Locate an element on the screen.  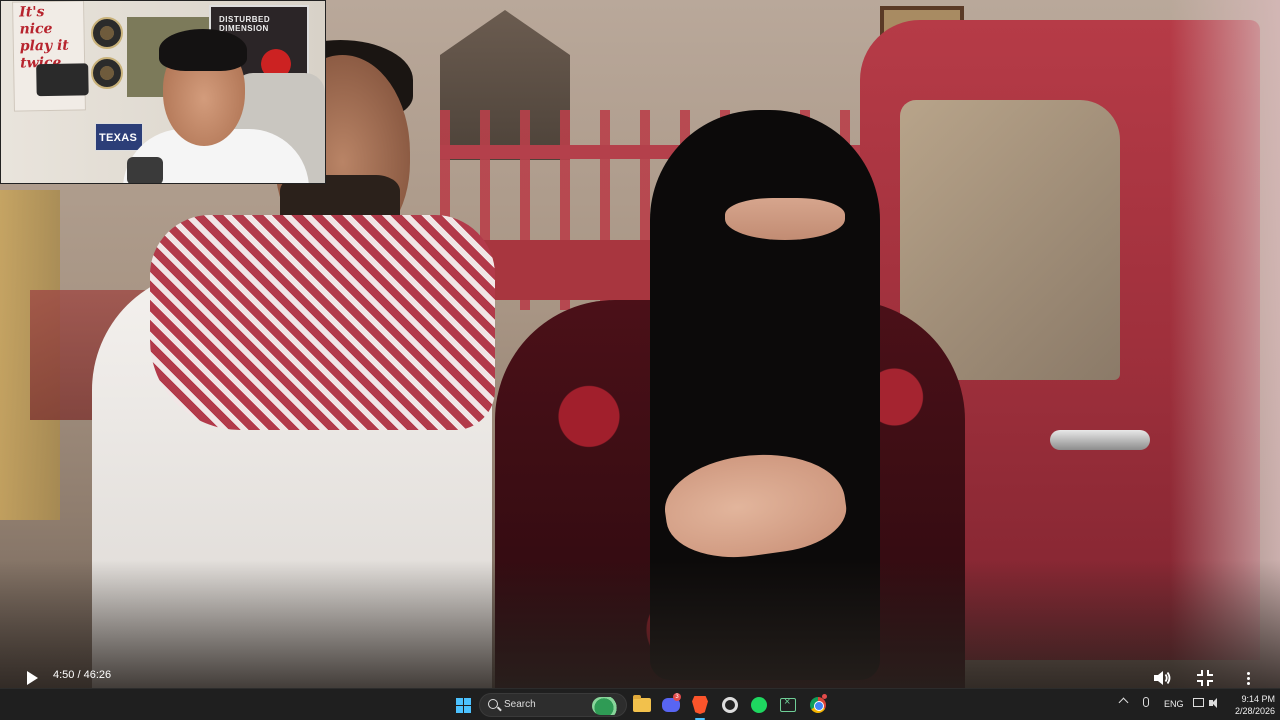
exit-fullscreen-button is located at coordinates (1205, 678).